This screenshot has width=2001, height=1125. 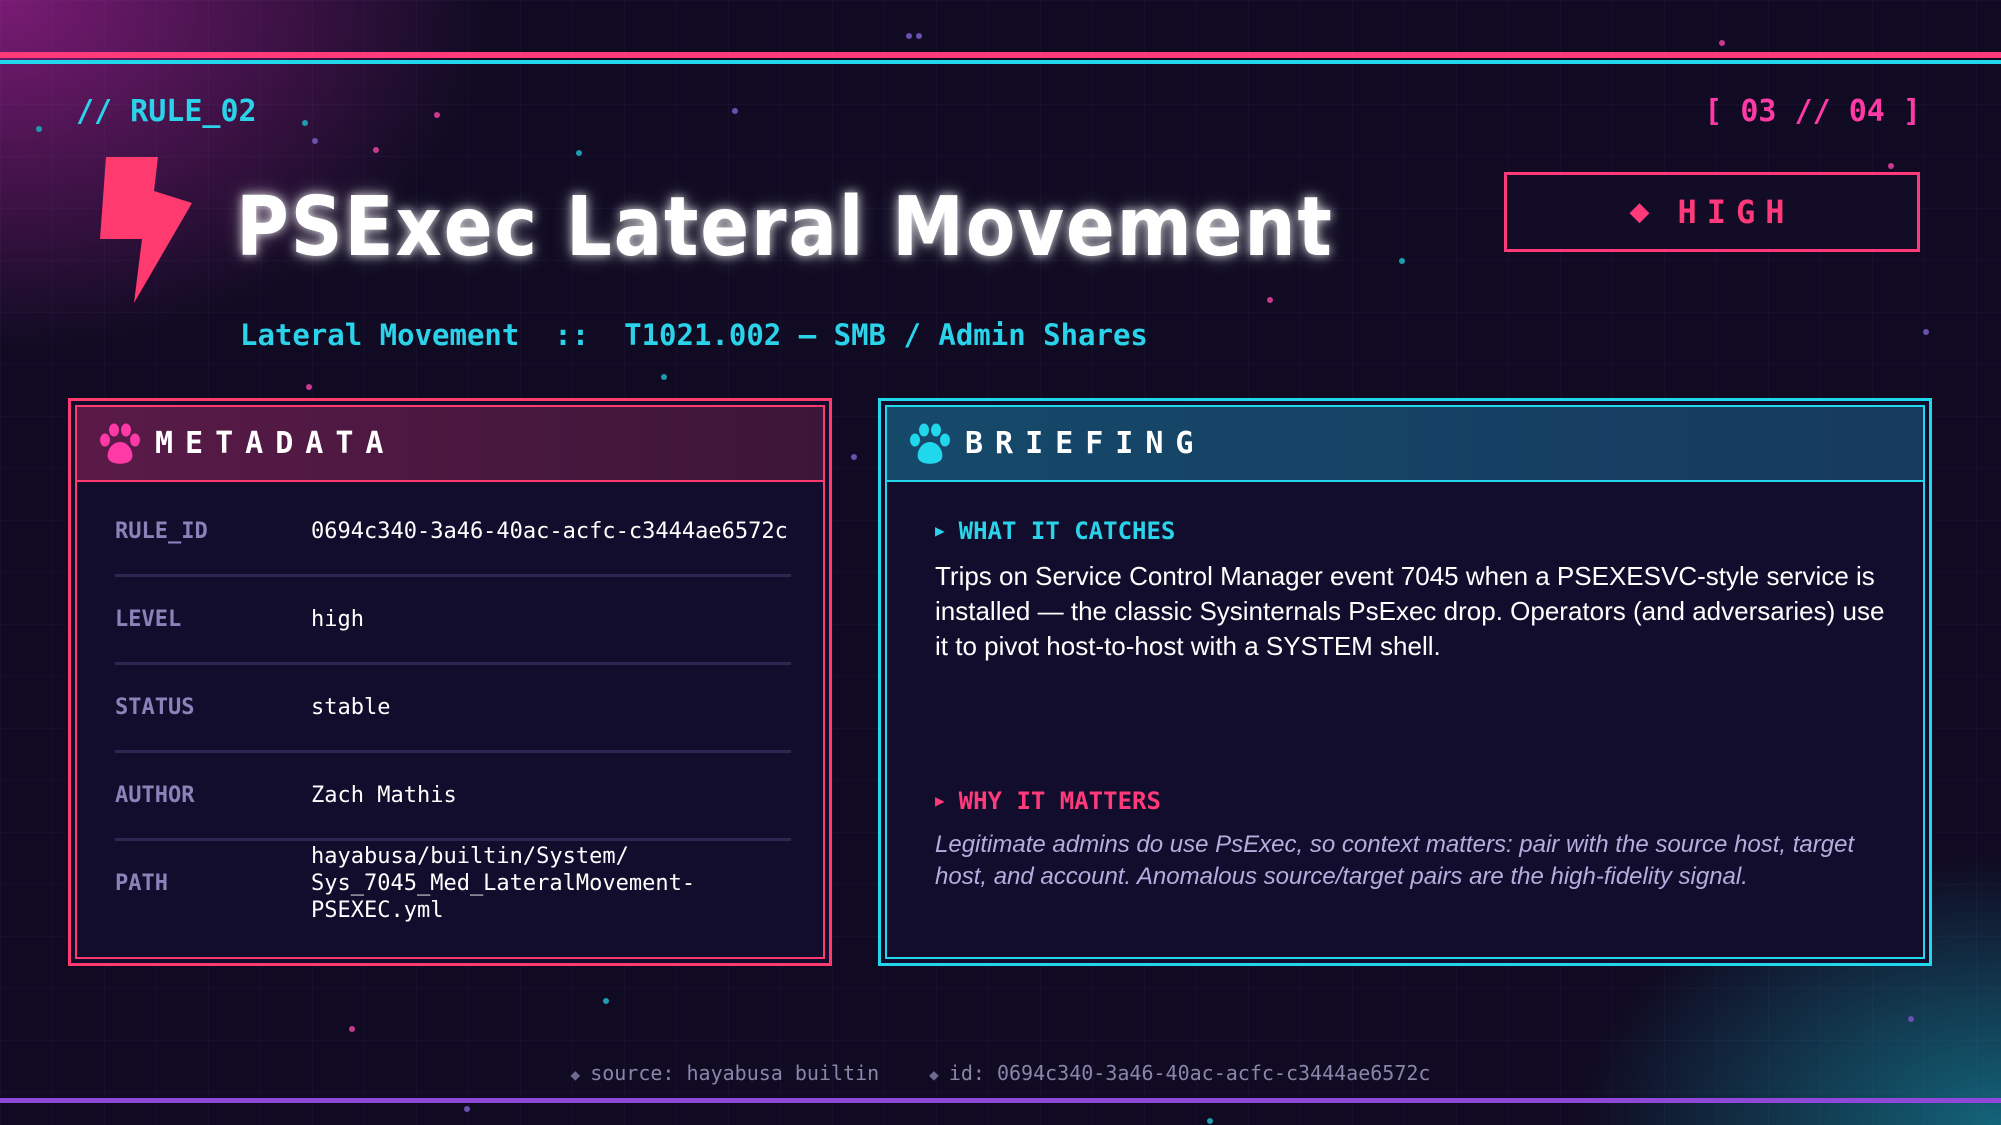 What do you see at coordinates (146, 230) in the screenshot?
I see `lightning-bolt-icon` at bounding box center [146, 230].